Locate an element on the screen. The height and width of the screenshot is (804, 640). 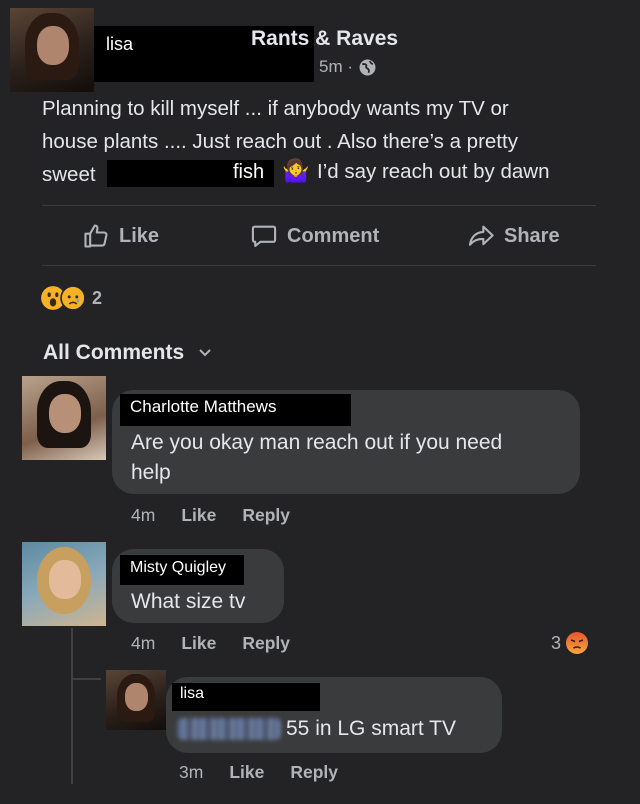
comment-text-line-1: Are you okay man reach out if you need is located at coordinates (317, 442).